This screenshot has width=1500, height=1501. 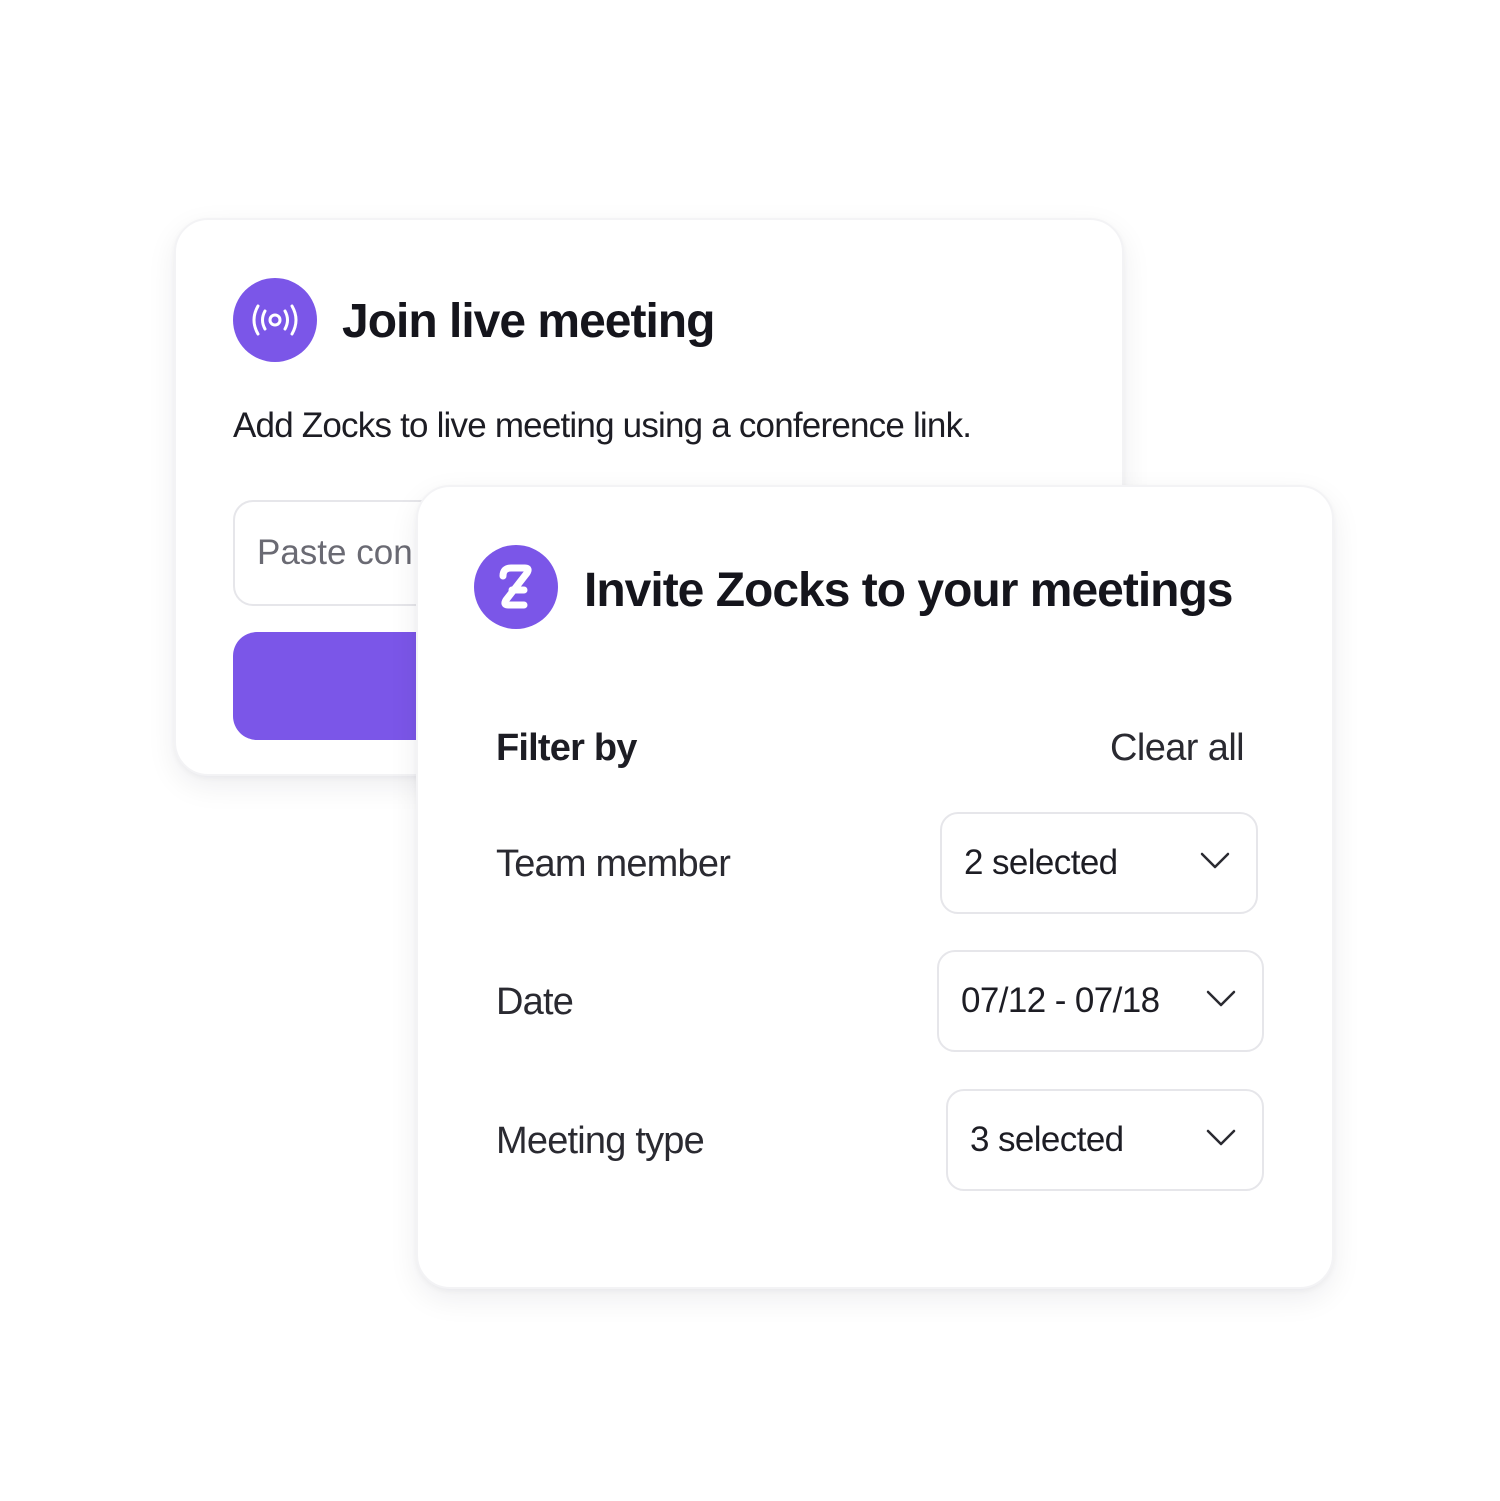 What do you see at coordinates (528, 321) in the screenshot?
I see `join-card-title: Join live meeting` at bounding box center [528, 321].